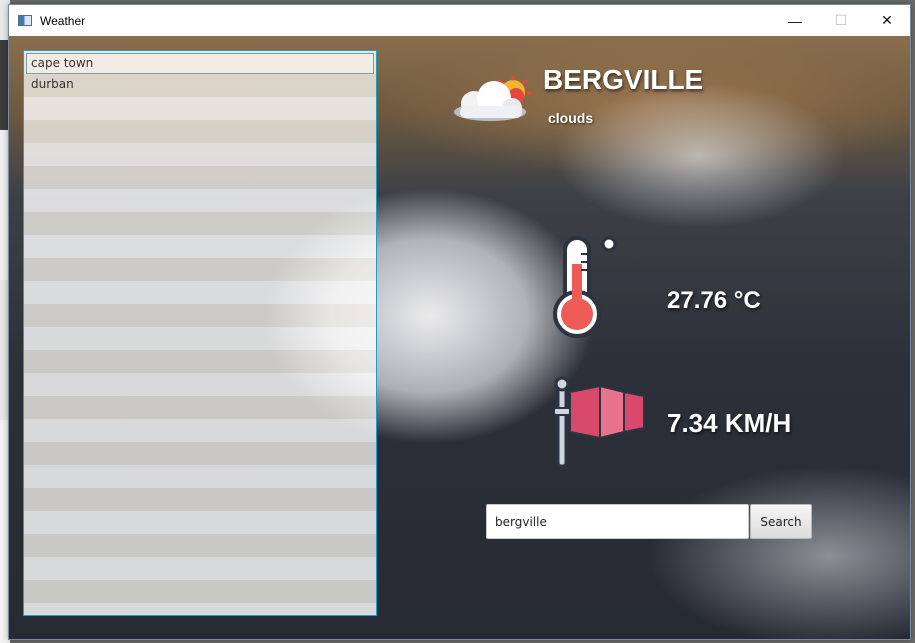 The image size is (915, 643). I want to click on search-input, so click(617, 521).